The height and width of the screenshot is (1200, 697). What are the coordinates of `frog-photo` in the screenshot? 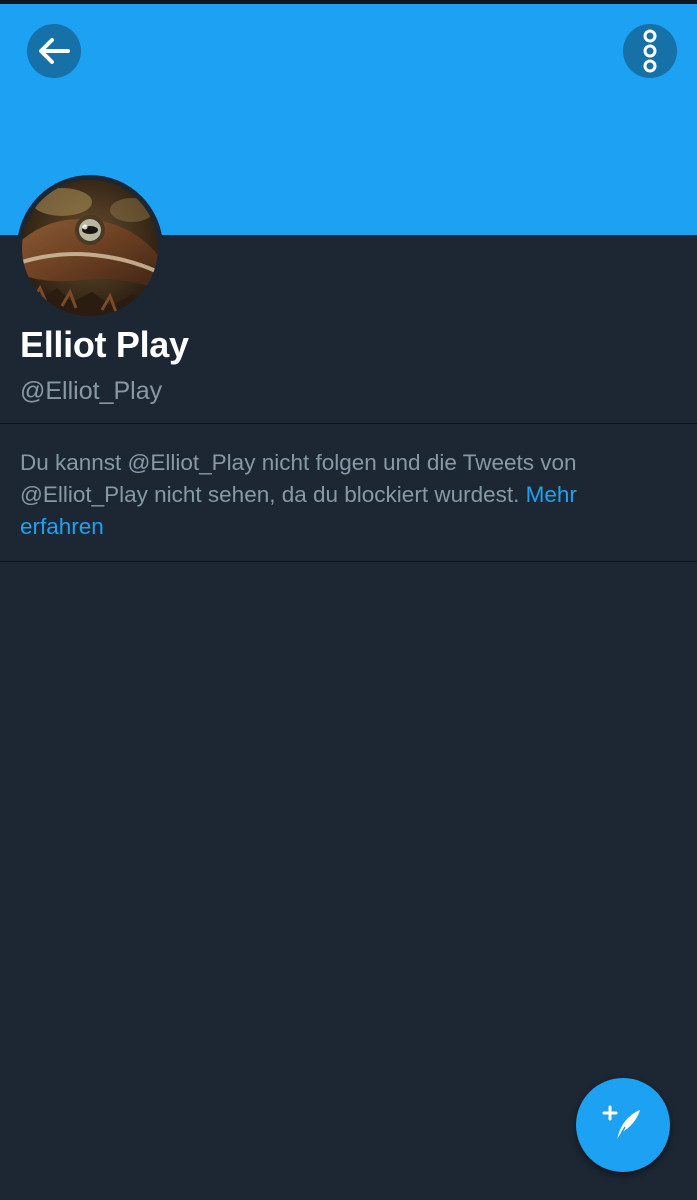 It's located at (90, 248).